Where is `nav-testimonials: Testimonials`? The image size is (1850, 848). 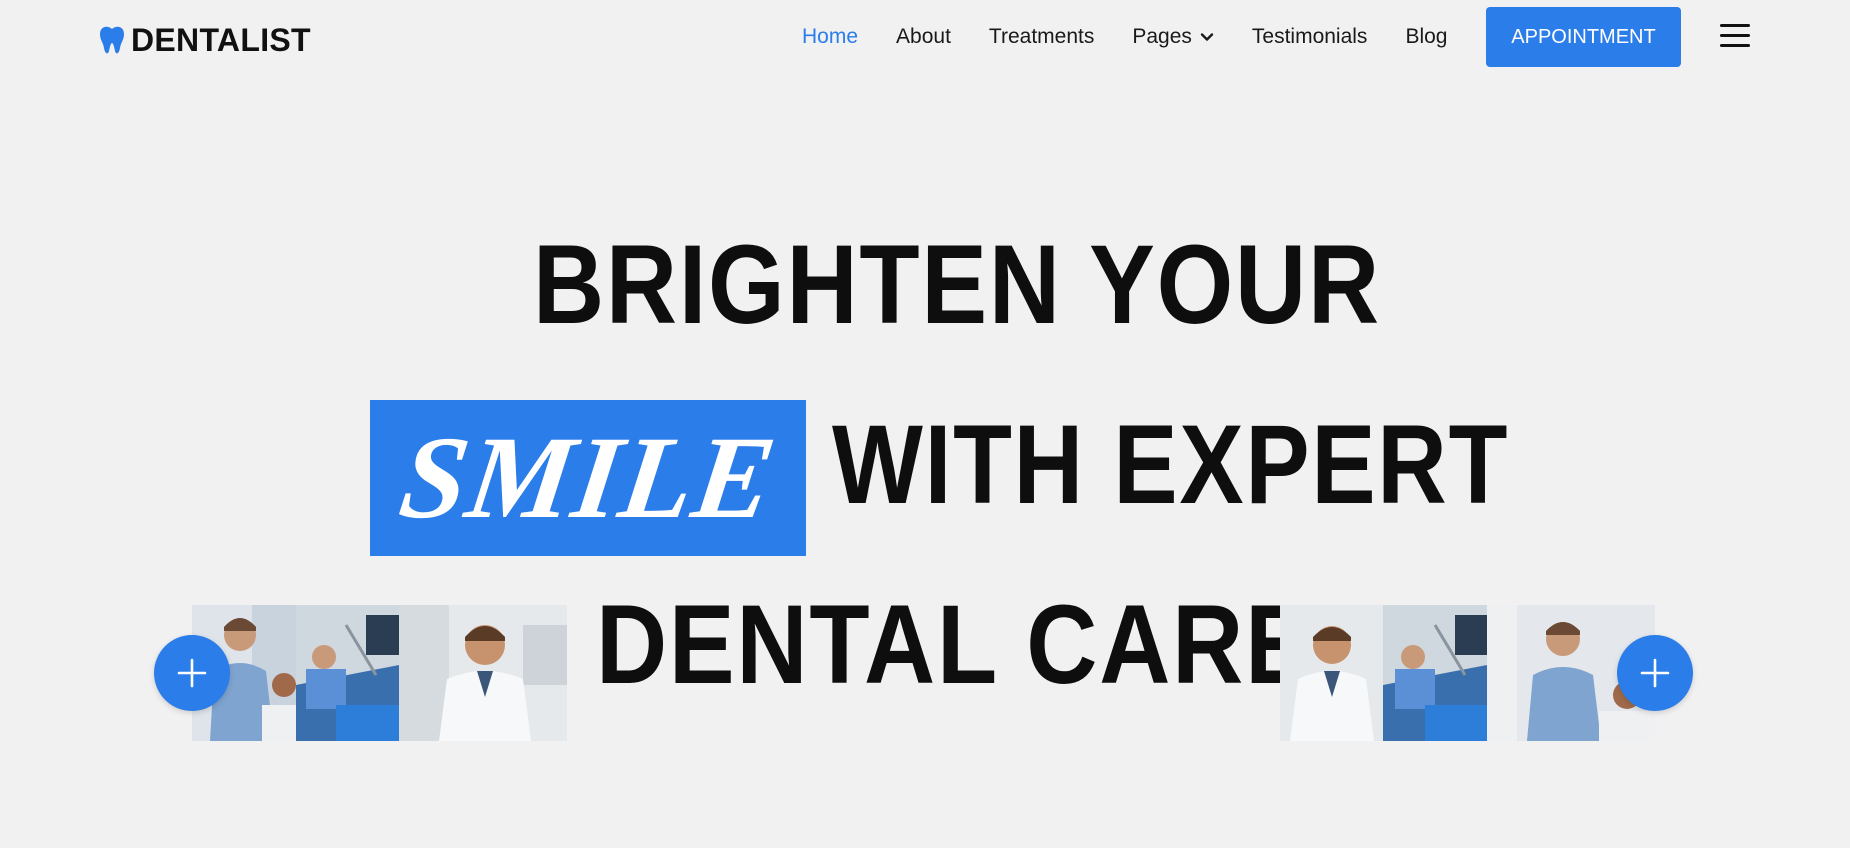 nav-testimonials: Testimonials is located at coordinates (1310, 37).